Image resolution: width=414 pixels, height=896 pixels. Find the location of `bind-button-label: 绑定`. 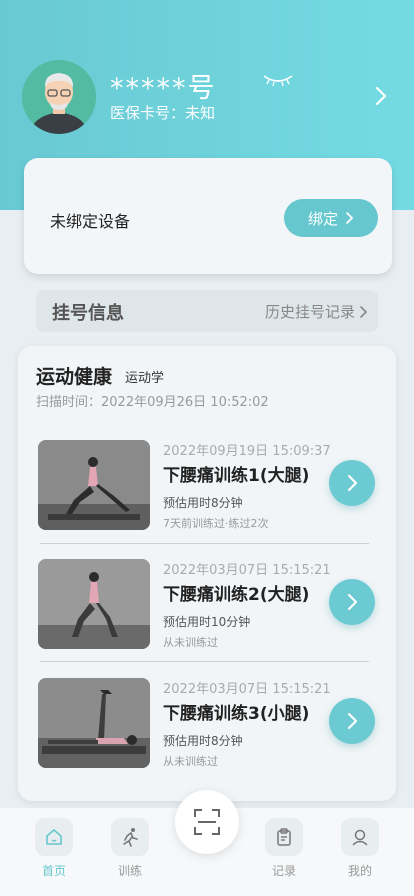

bind-button-label: 绑定 is located at coordinates (322, 218).